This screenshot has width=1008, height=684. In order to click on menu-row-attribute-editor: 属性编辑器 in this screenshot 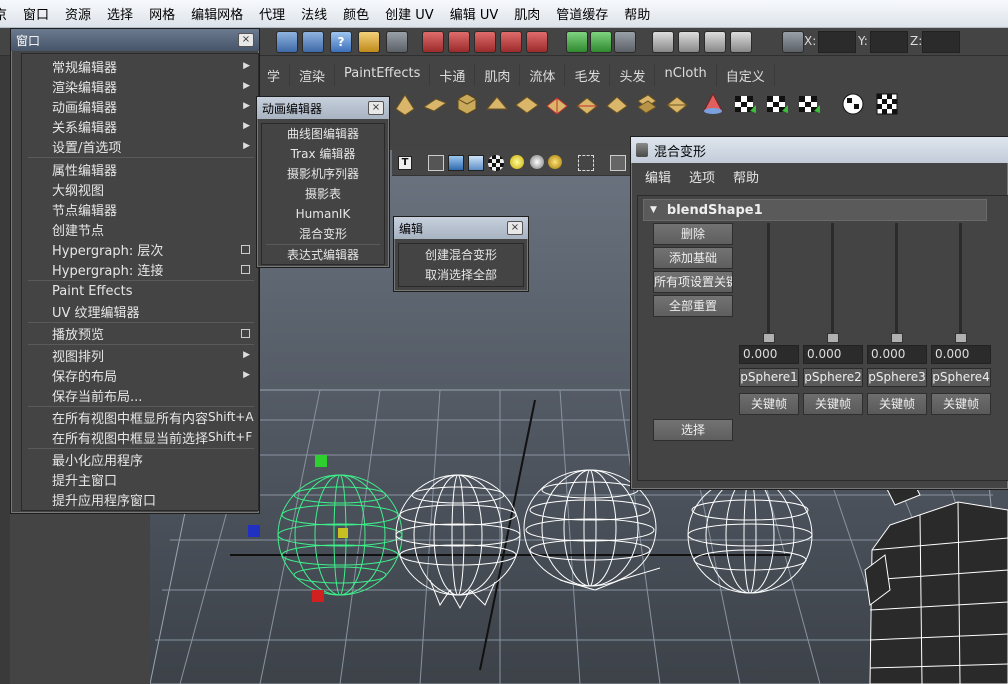, I will do `click(140, 169)`.